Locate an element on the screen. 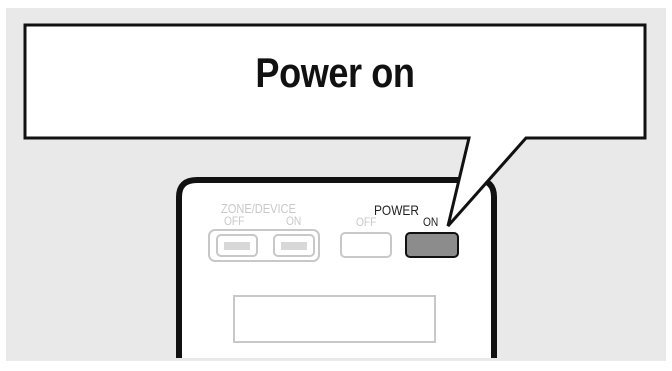 The height and width of the screenshot is (371, 672). power-off-button is located at coordinates (366, 245).